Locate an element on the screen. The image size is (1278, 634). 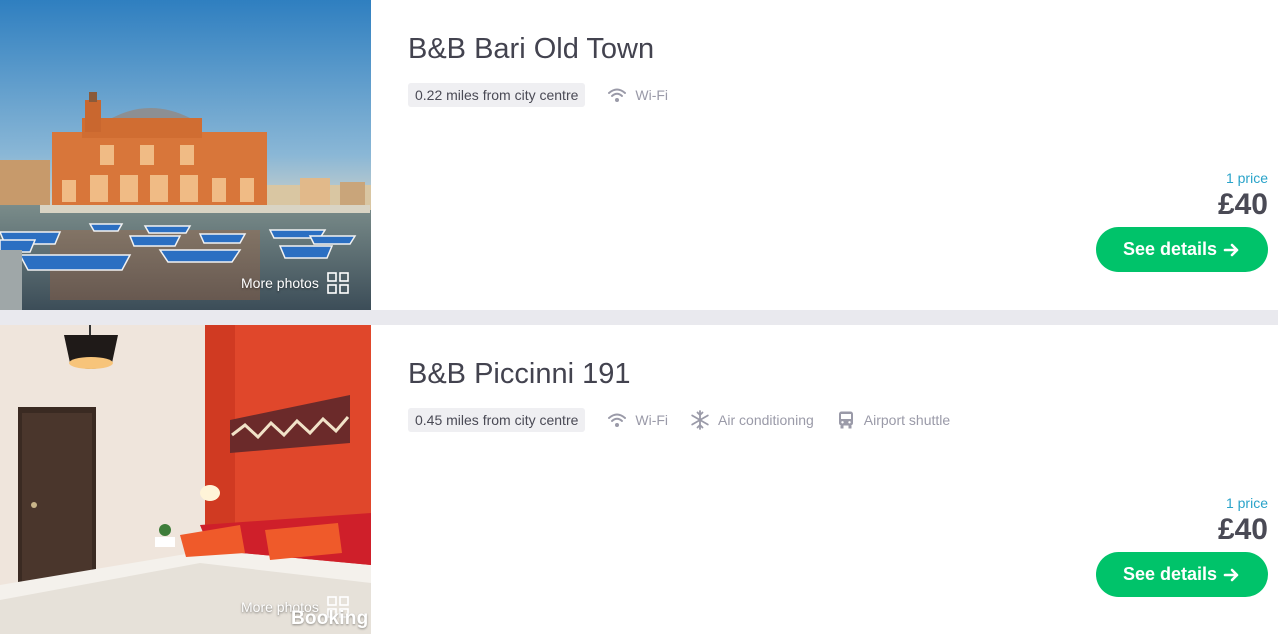
snowflake-icon is located at coordinates (700, 420).